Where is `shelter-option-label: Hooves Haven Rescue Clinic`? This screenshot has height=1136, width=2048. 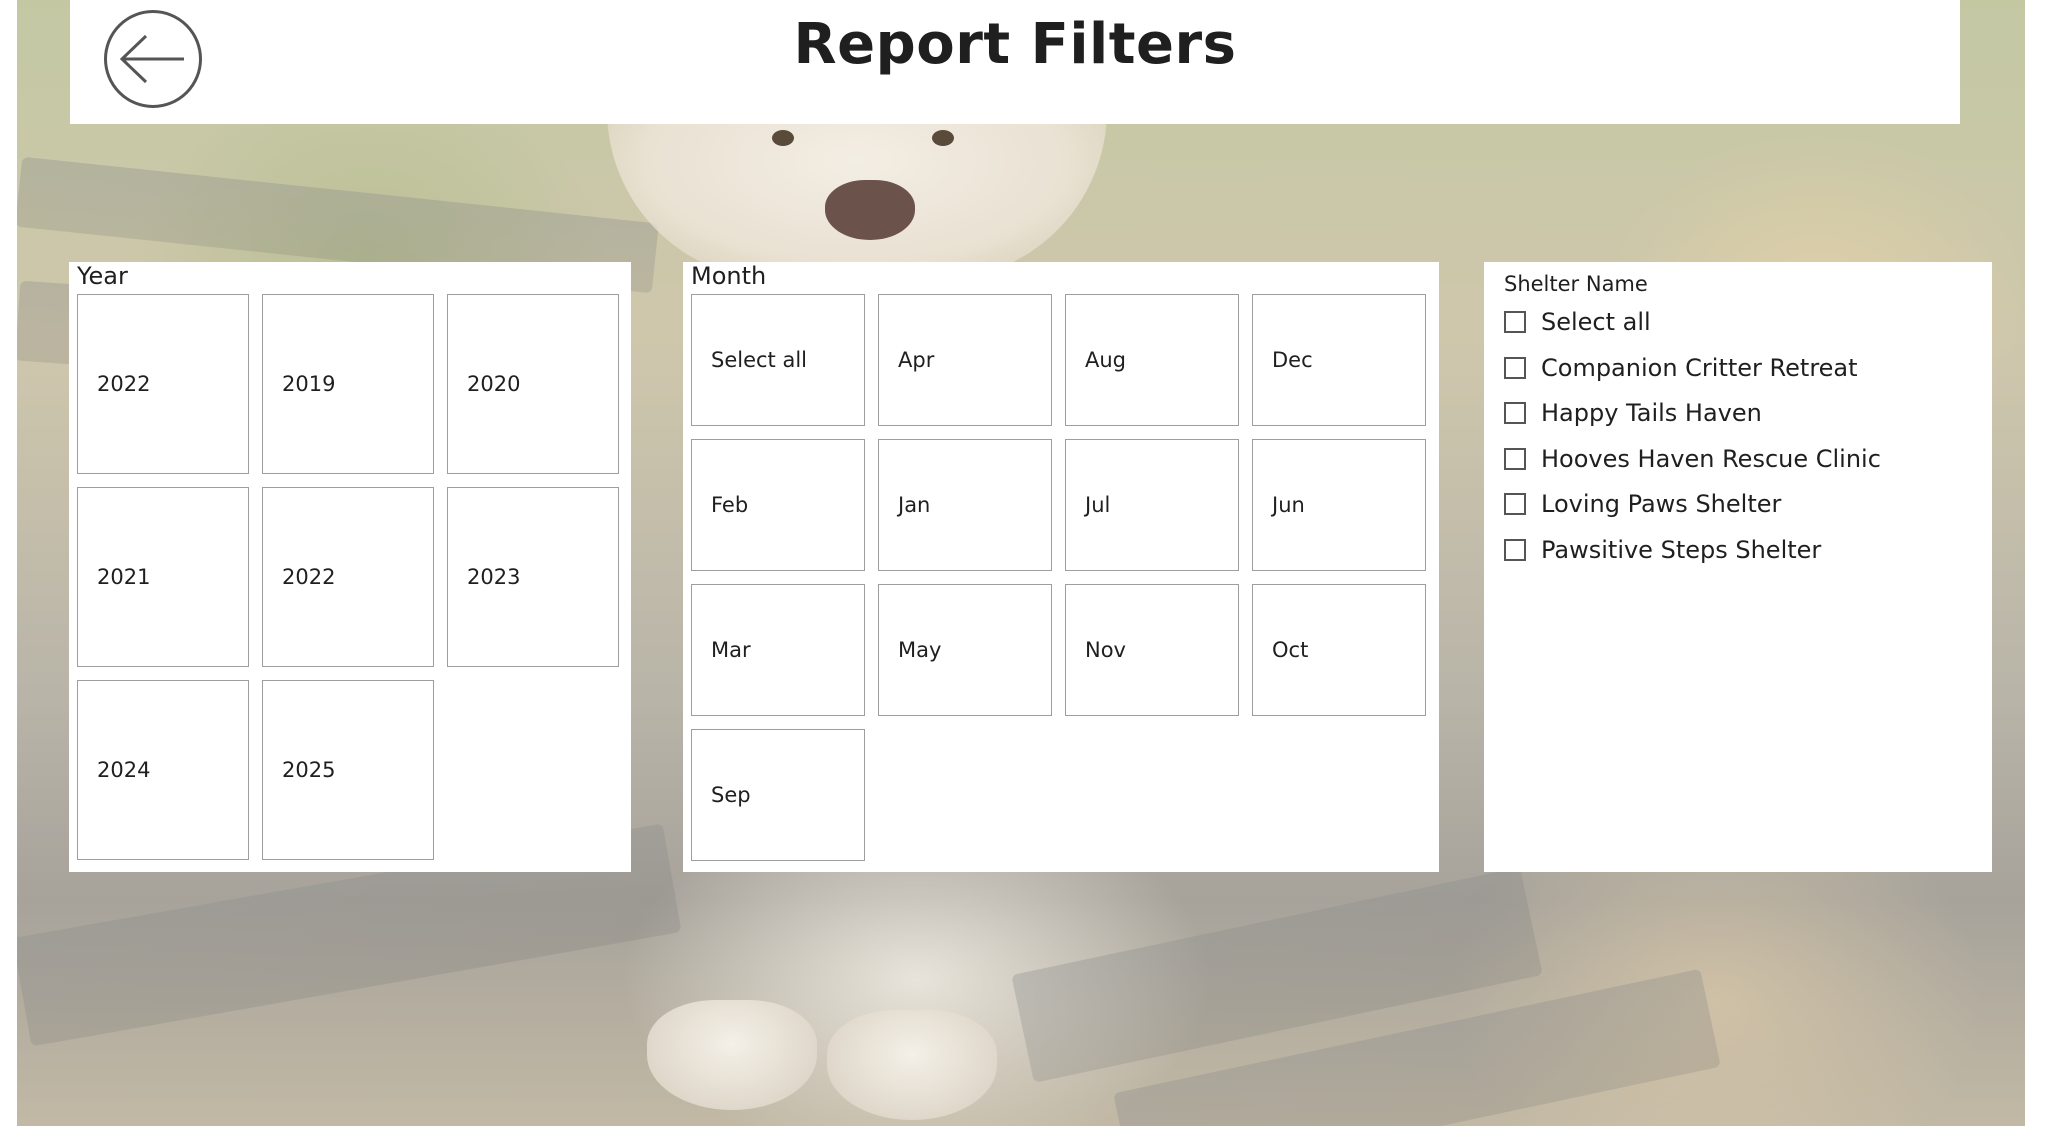 shelter-option-label: Hooves Haven Rescue Clinic is located at coordinates (1711, 459).